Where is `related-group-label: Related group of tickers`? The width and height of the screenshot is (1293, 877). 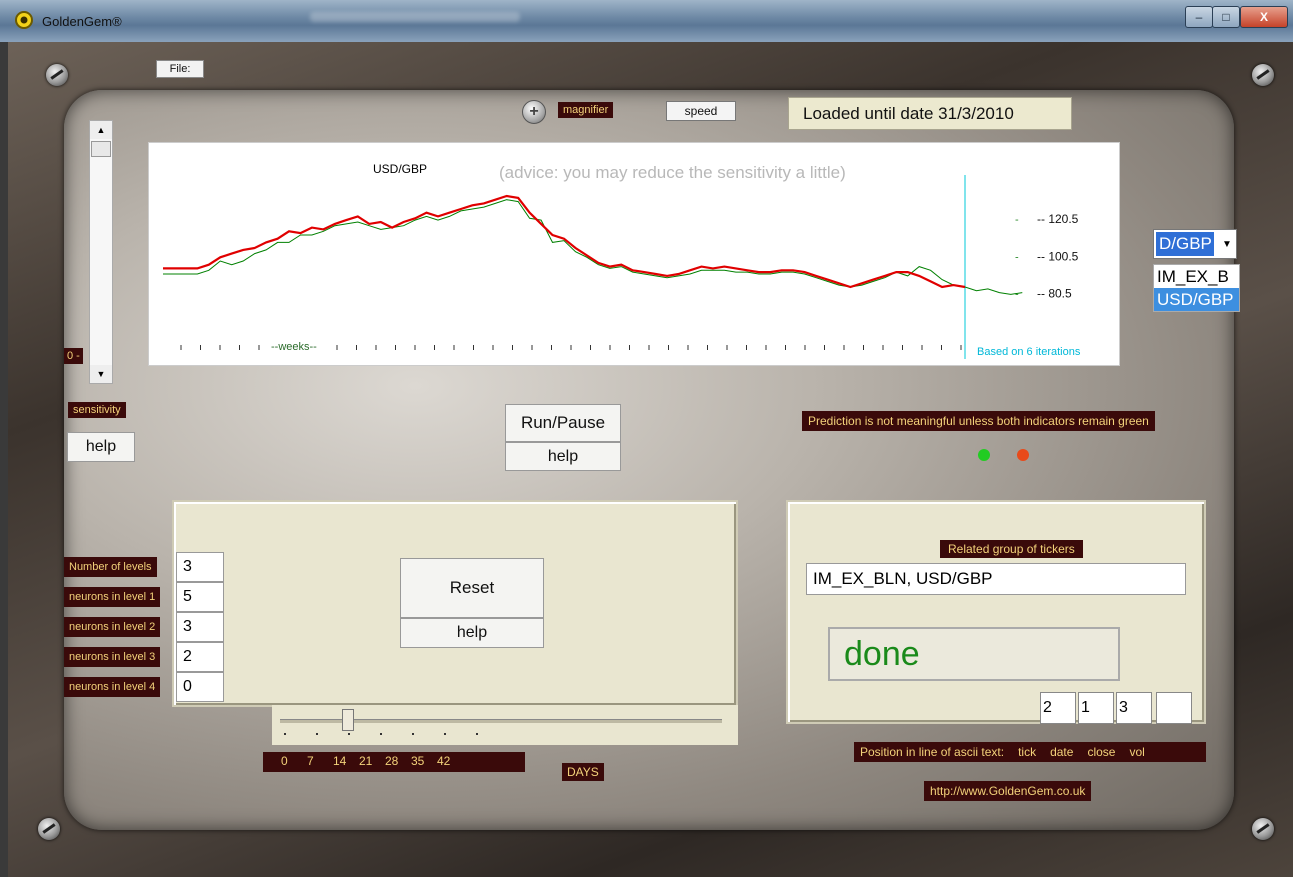 related-group-label: Related group of tickers is located at coordinates (1011, 549).